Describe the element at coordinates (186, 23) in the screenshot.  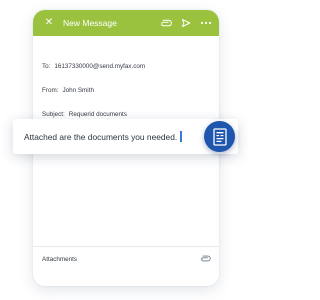
I see `send-icon` at that location.